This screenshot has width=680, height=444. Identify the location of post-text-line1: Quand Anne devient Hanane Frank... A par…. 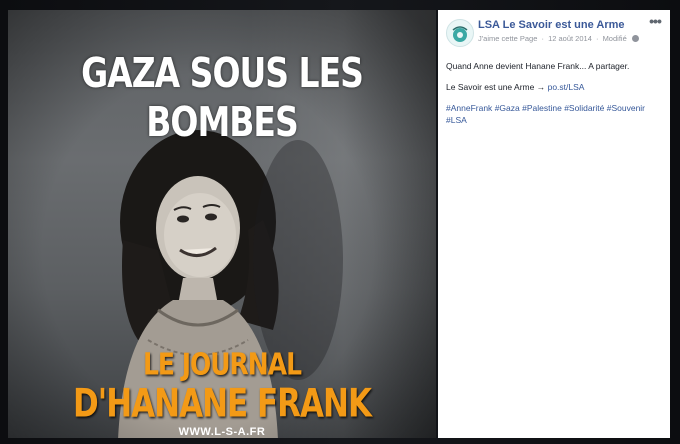
(538, 66).